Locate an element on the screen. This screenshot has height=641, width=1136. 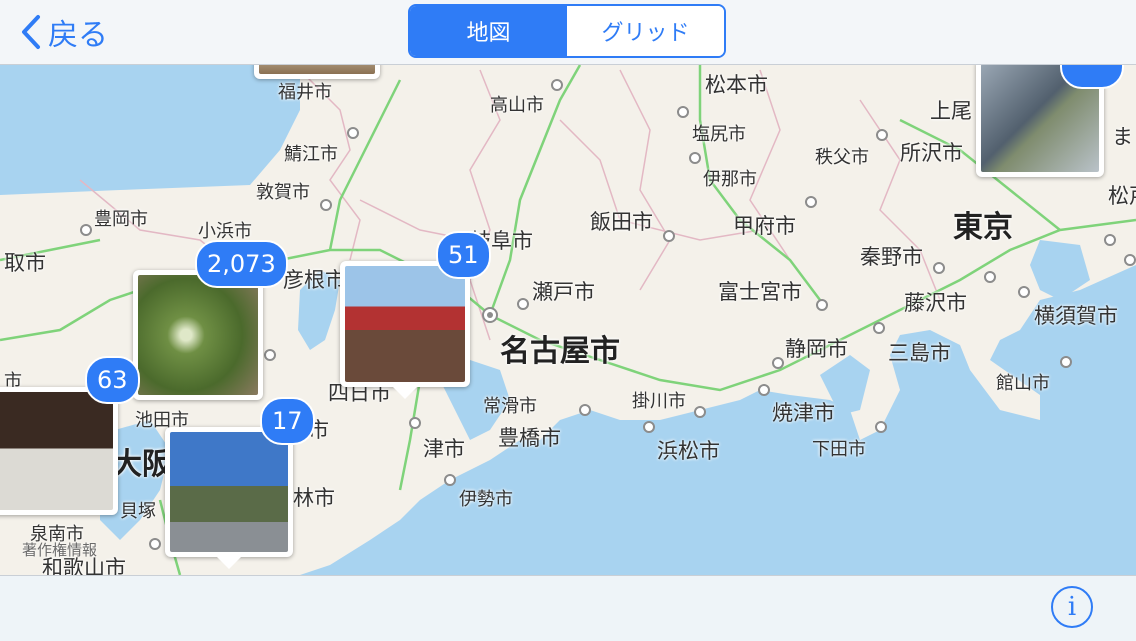
city-label: 瀬戸市 is located at coordinates (563, 292).